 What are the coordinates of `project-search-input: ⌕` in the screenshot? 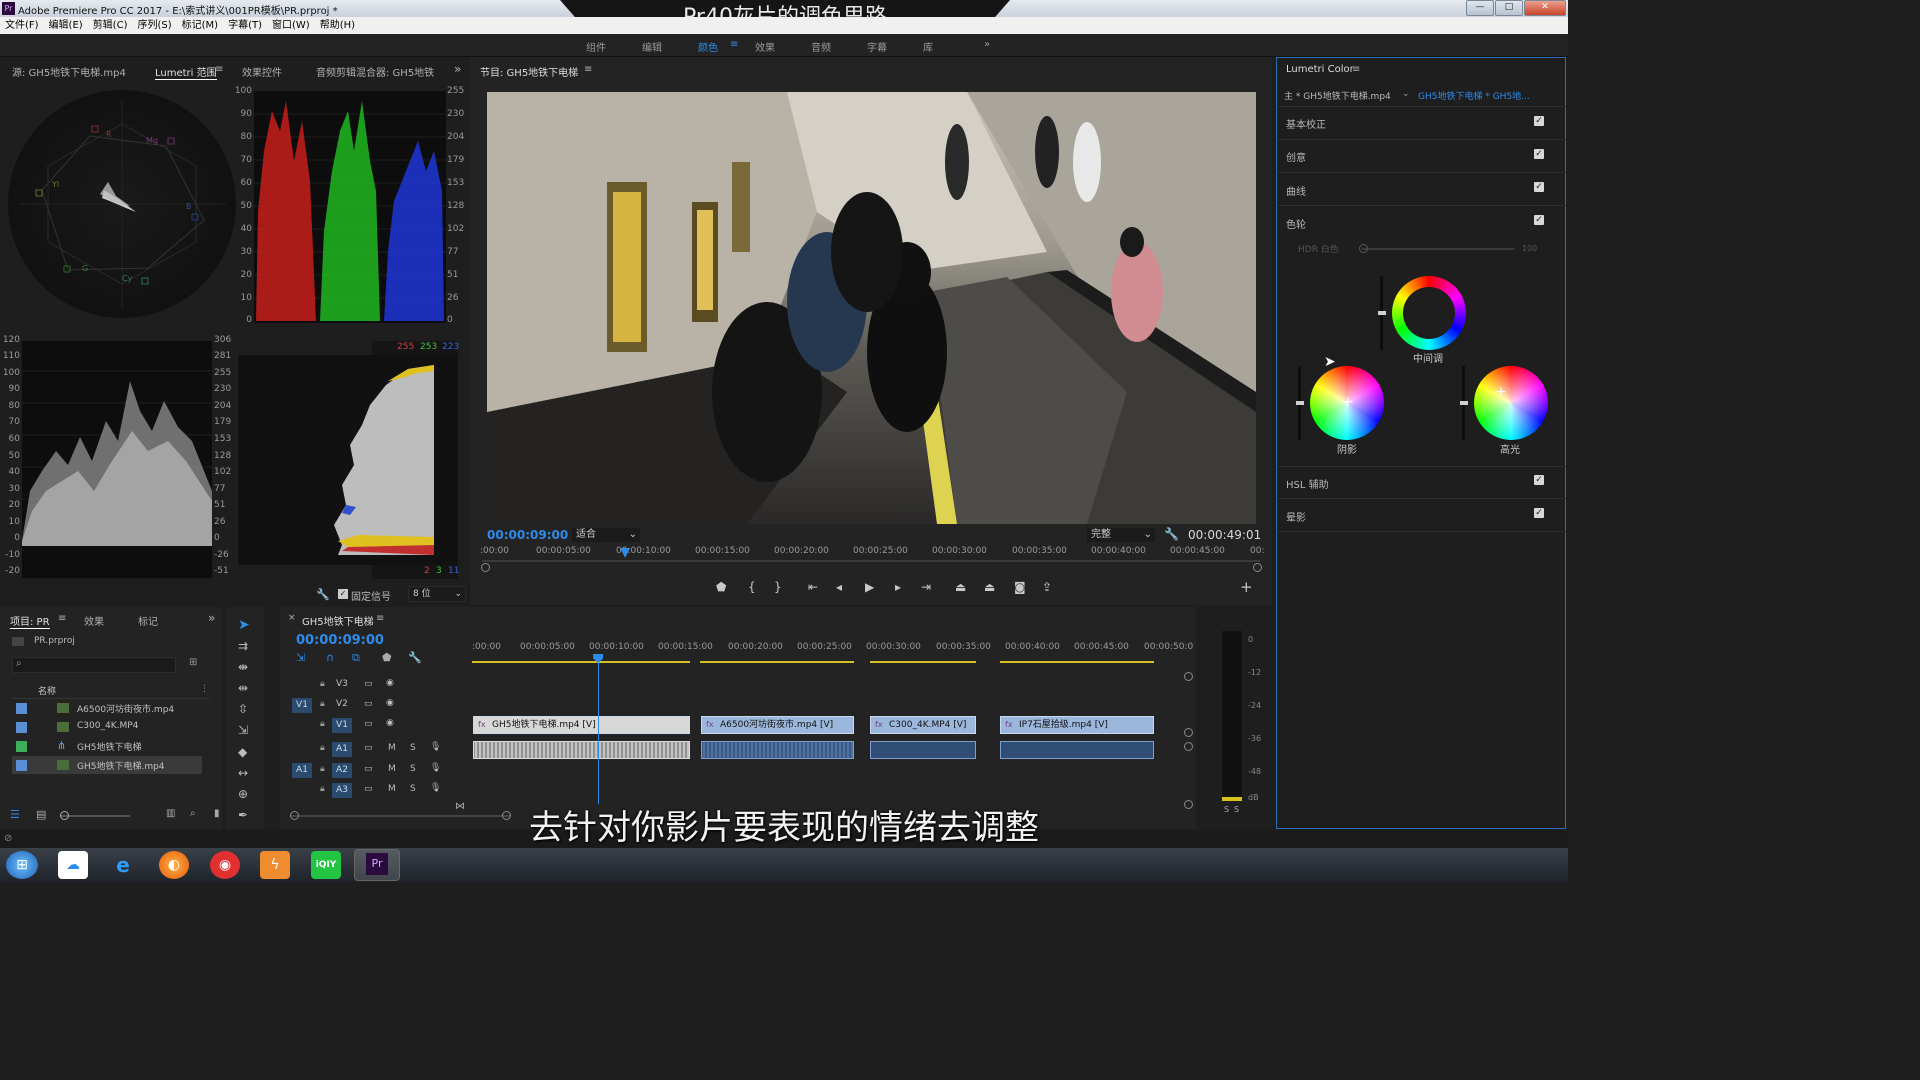 It's located at (94, 665).